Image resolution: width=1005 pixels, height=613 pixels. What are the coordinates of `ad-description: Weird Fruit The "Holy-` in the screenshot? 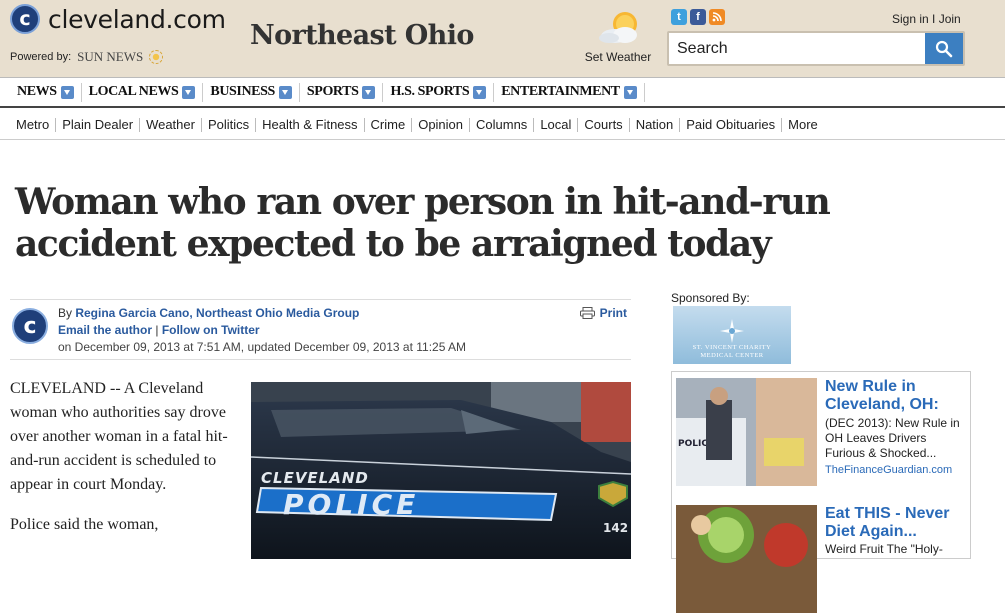 It's located at (884, 549).